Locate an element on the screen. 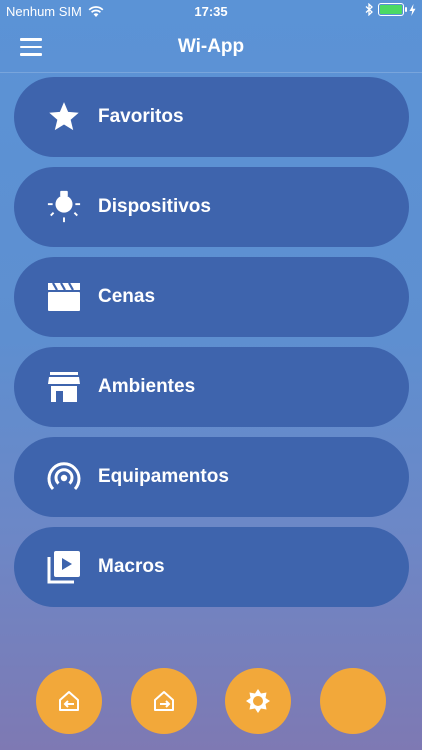  home-leave-button is located at coordinates (164, 701).